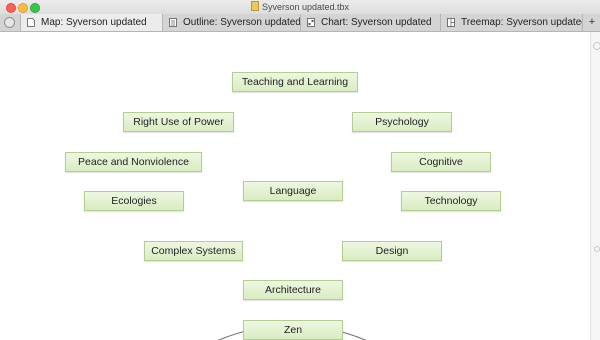  Describe the element at coordinates (134, 201) in the screenshot. I see `map-node: Ecologies` at that location.